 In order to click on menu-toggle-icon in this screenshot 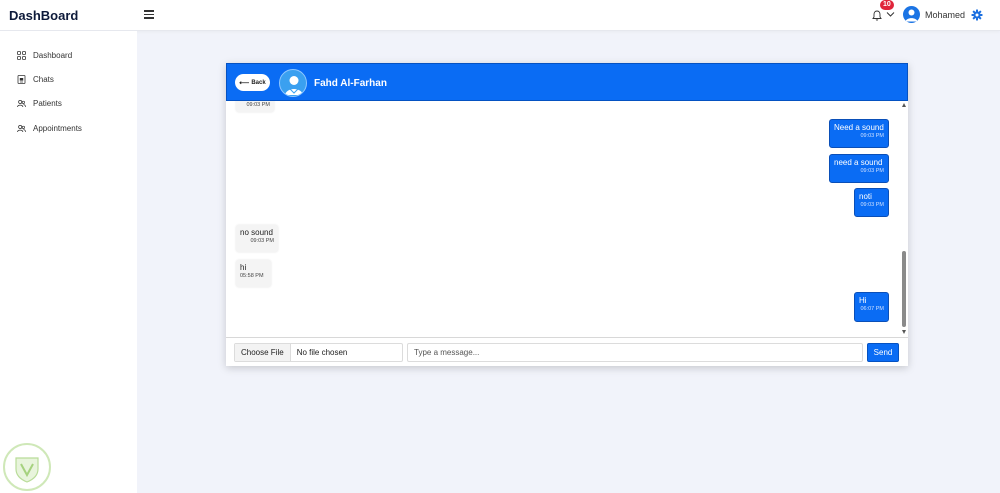, I will do `click(149, 14)`.